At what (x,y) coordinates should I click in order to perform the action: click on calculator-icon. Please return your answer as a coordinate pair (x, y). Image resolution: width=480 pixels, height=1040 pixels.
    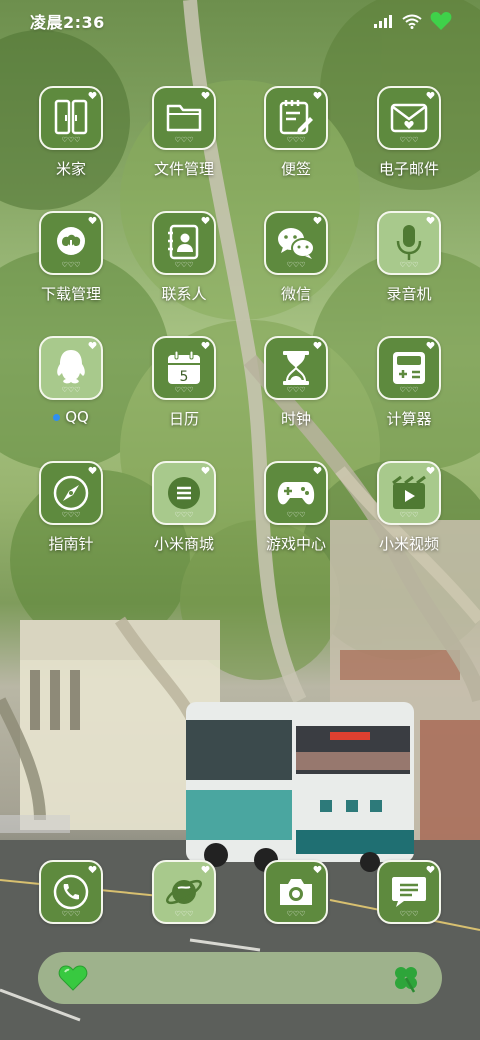
    Looking at the image, I should click on (409, 368).